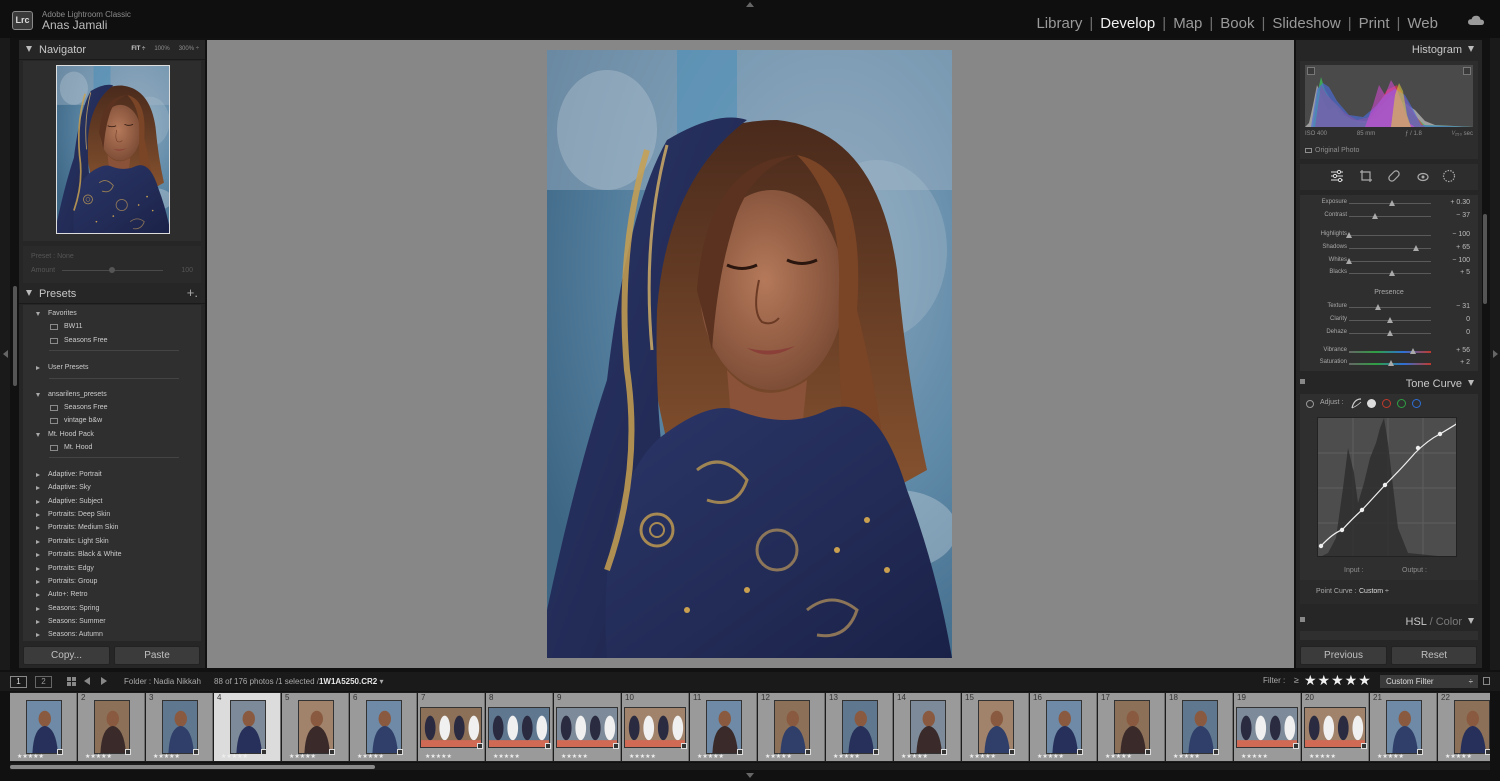  Describe the element at coordinates (1302, 381) in the screenshot. I see `panel-switch-icon` at that location.